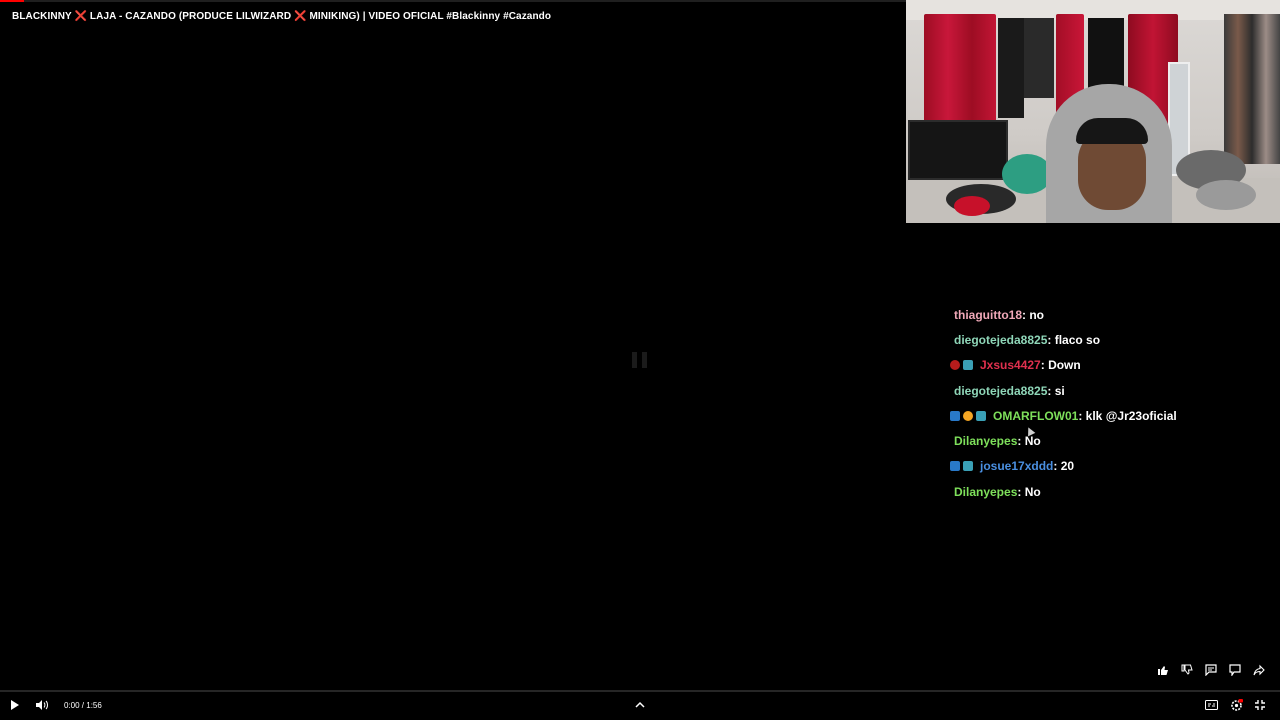 Image resolution: width=1280 pixels, height=720 pixels. I want to click on chat-message: Jxsus4427 : Down, so click(1110, 365).